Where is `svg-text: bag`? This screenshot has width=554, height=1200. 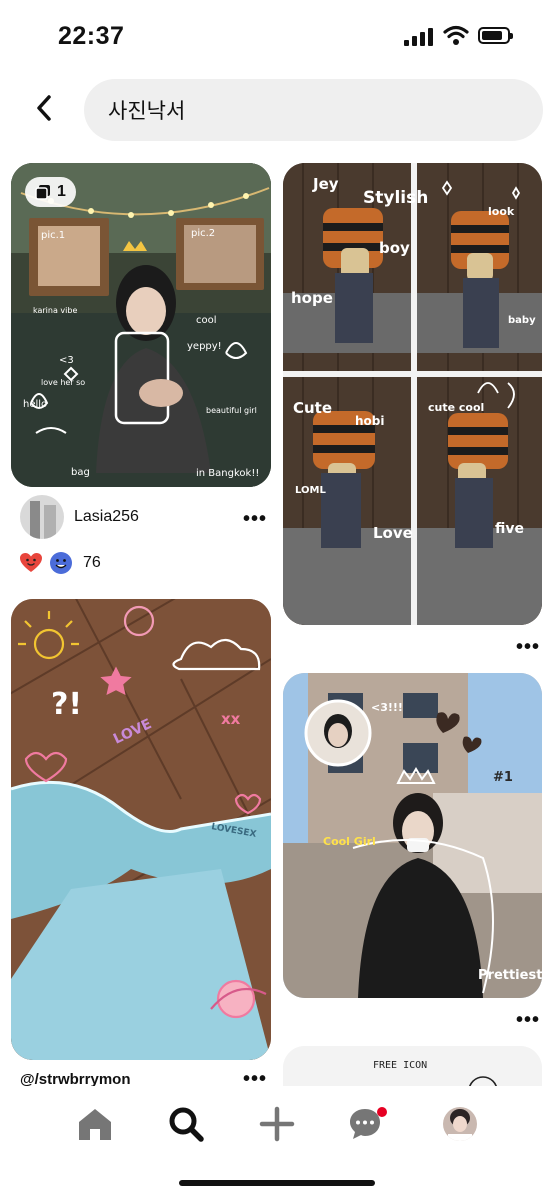
svg-text: bag is located at coordinates (80, 472).